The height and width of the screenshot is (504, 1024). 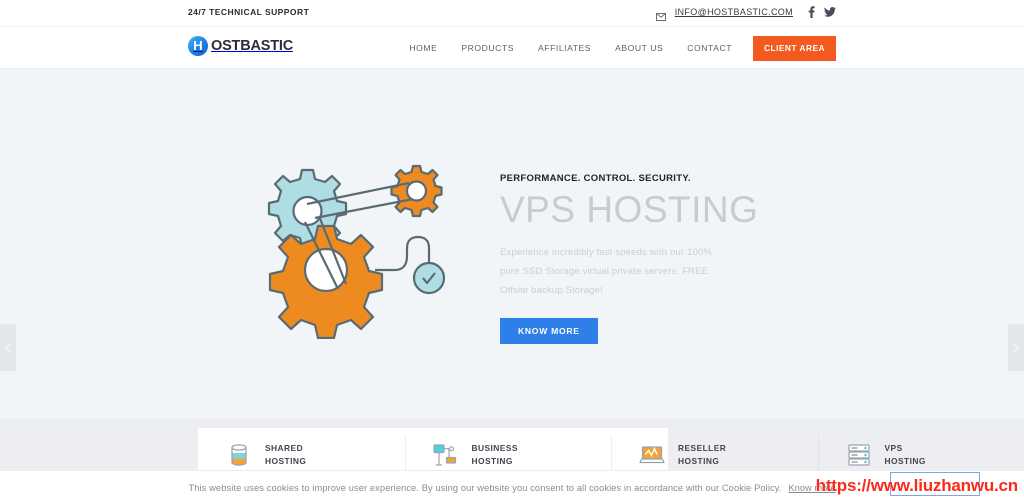 I want to click on hero-prev-button, so click(x=8, y=347).